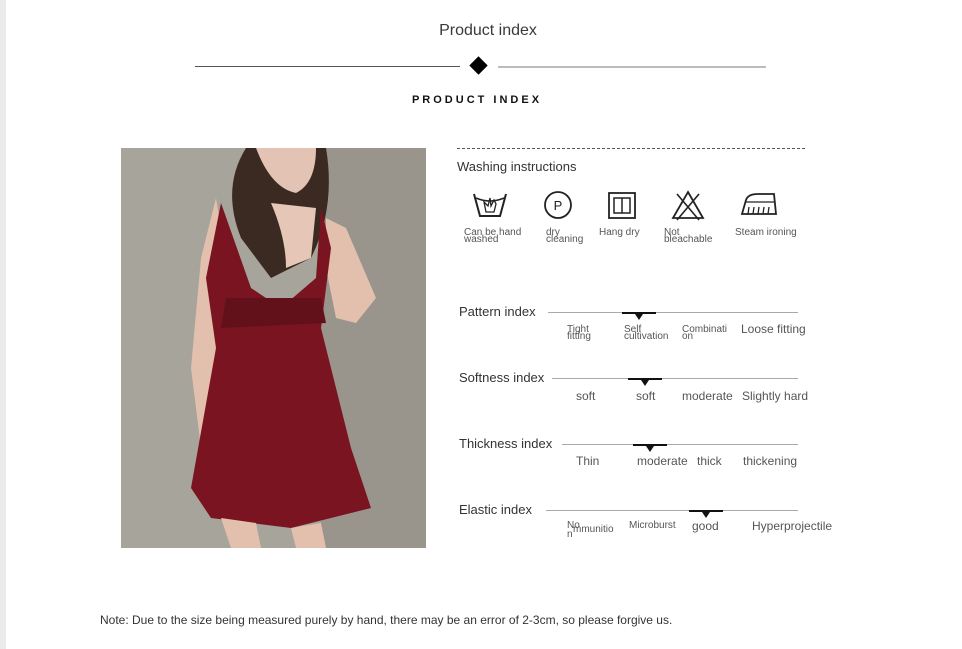  I want to click on softness-index-title: Softness index, so click(502, 377).